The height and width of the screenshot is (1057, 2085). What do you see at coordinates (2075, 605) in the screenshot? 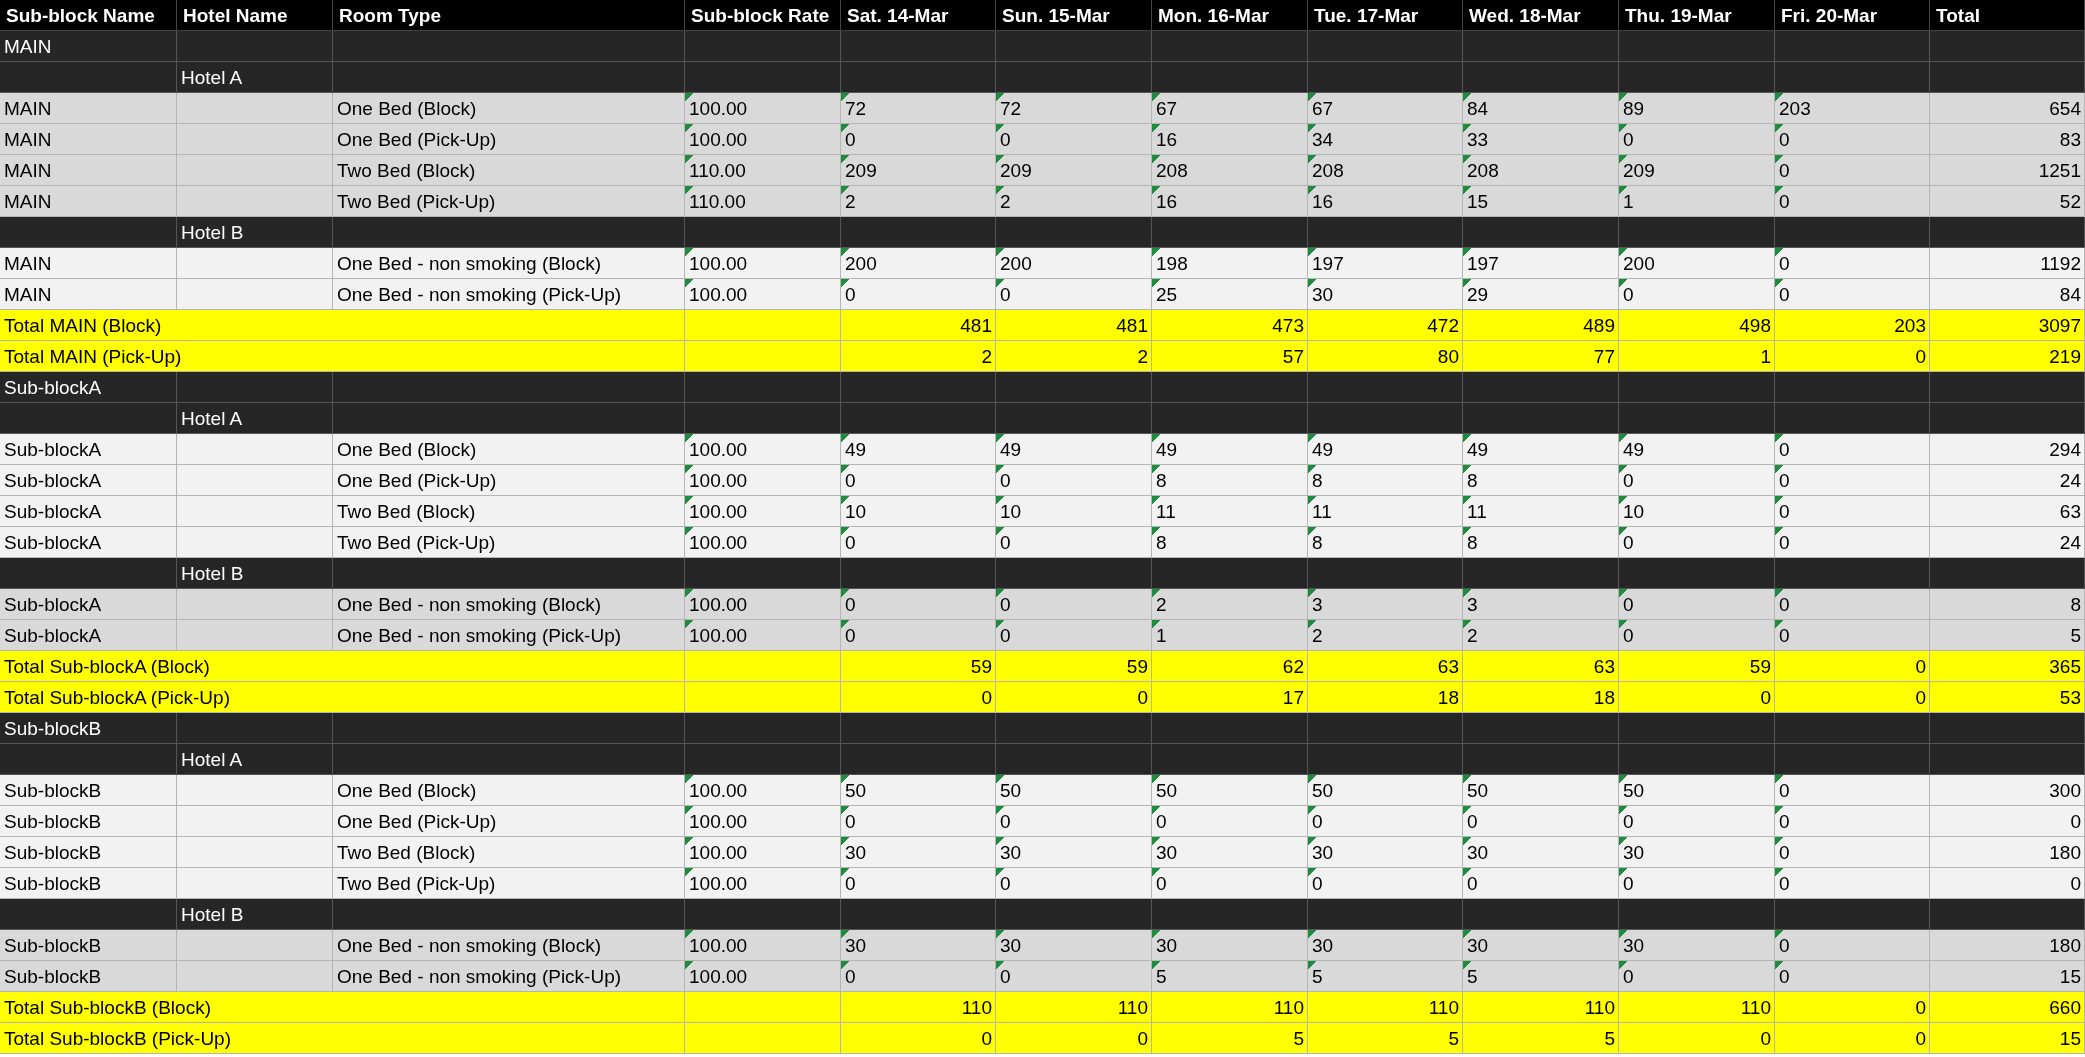
I see `table-cell-text: 8` at bounding box center [2075, 605].